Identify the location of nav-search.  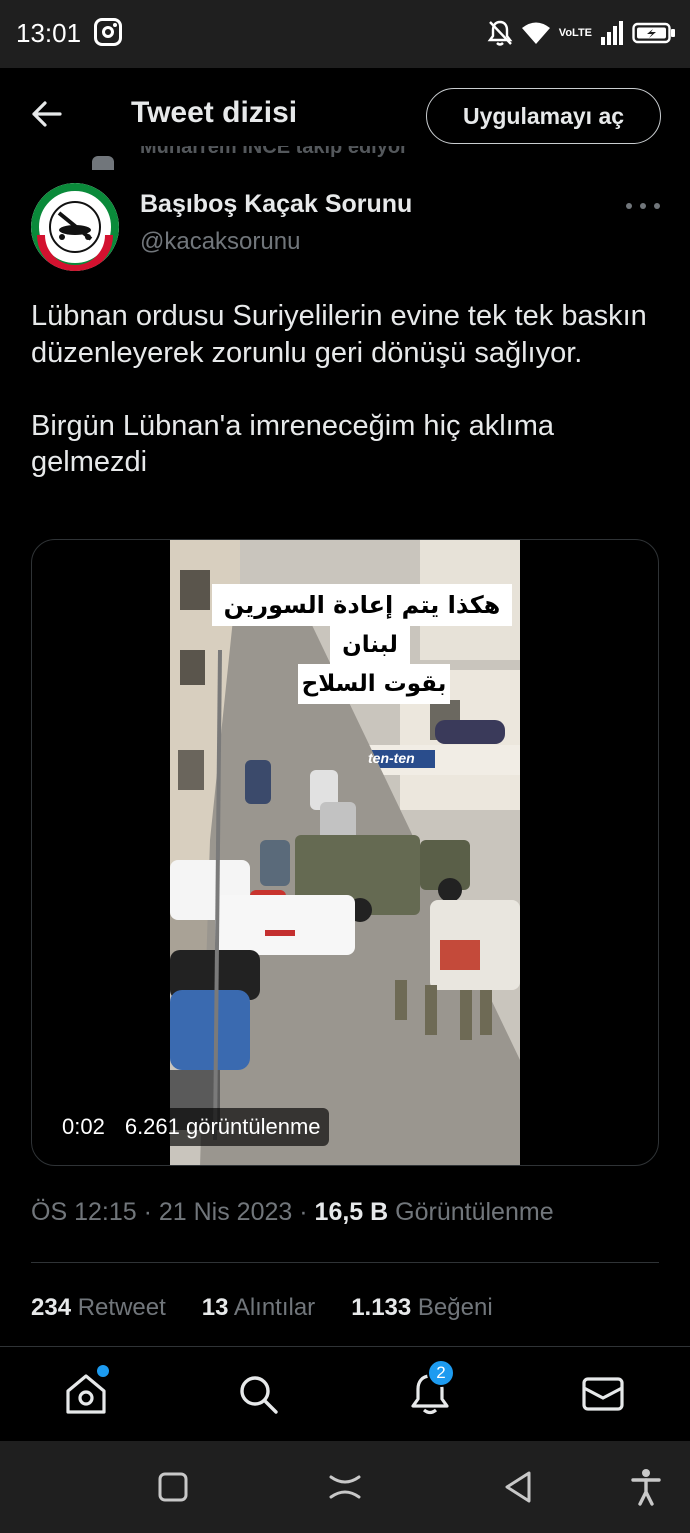
(258, 1394).